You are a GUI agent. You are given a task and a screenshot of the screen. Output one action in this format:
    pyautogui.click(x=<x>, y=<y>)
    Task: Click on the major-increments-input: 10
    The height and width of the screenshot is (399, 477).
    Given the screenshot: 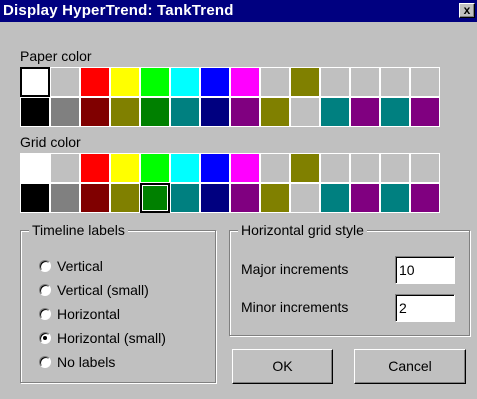 What is the action you would take?
    pyautogui.click(x=425, y=270)
    